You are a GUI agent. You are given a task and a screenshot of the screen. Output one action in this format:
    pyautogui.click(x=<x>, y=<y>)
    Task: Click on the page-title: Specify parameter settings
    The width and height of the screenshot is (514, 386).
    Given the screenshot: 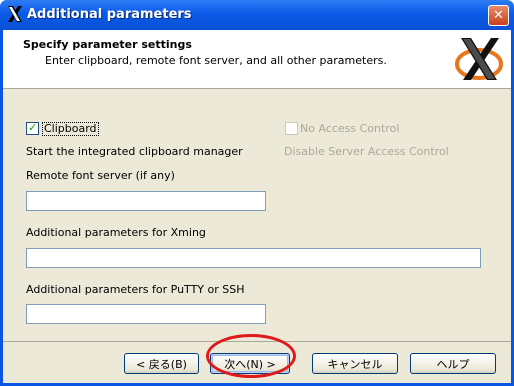 What is the action you would take?
    pyautogui.click(x=107, y=44)
    